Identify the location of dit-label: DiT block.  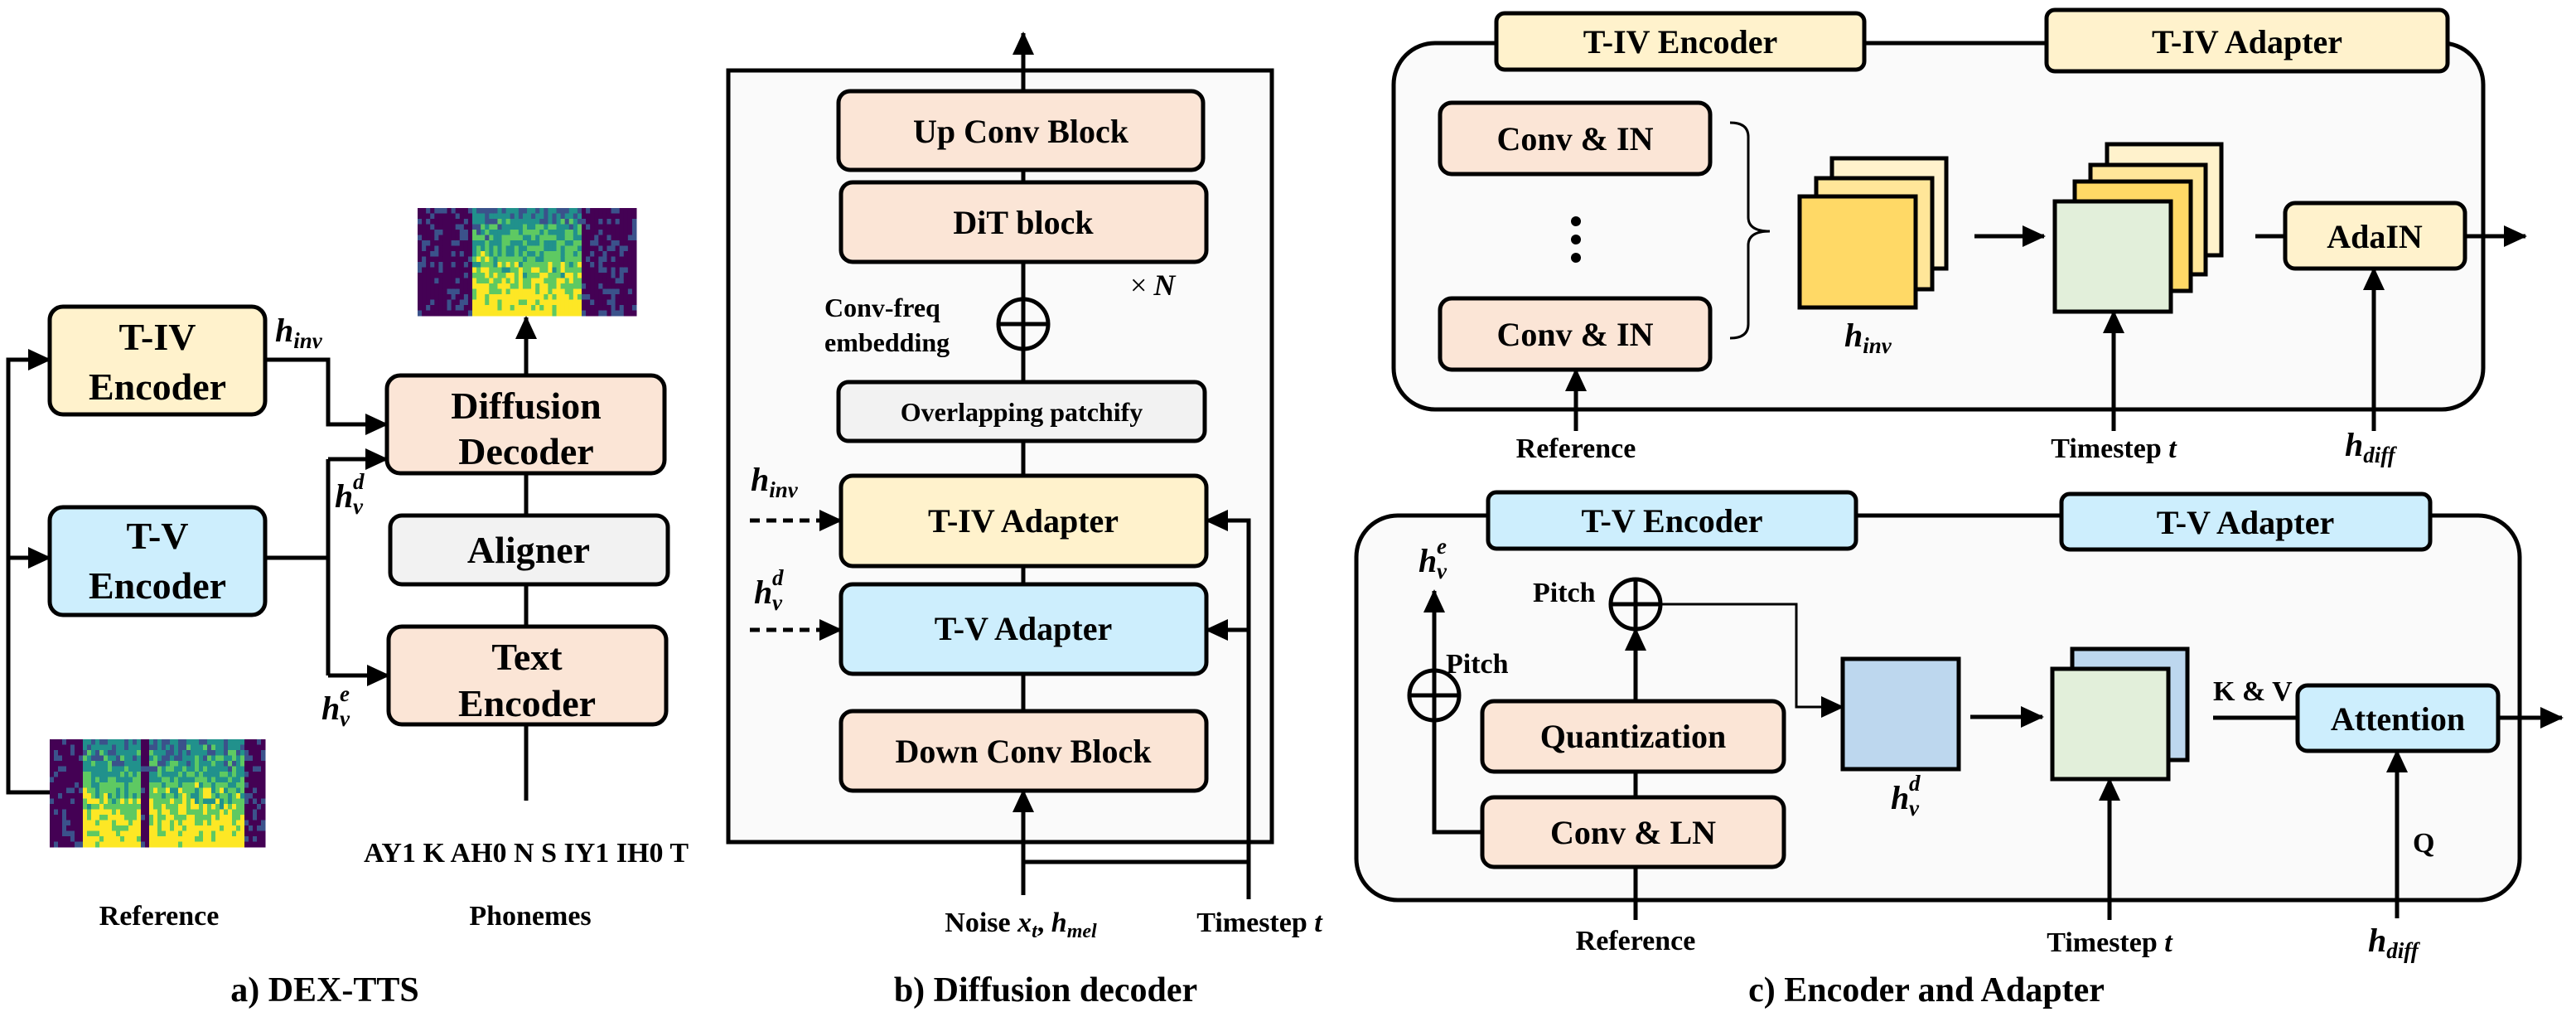
(1023, 222).